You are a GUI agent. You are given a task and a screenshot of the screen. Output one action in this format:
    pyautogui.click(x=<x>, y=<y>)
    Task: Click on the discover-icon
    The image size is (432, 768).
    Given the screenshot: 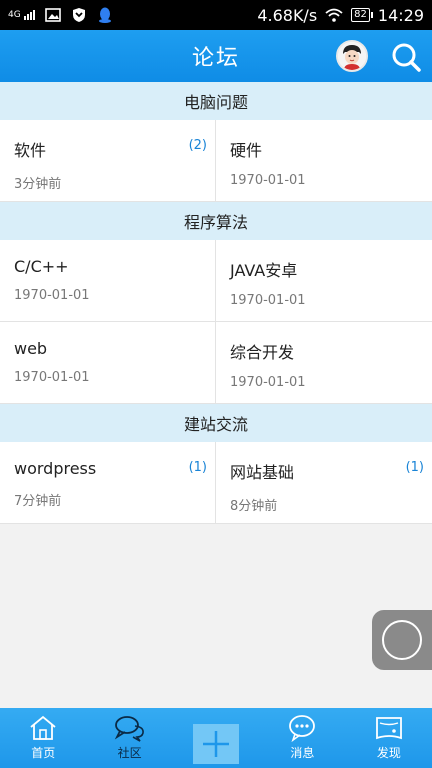 What is the action you would take?
    pyautogui.click(x=388, y=728)
    